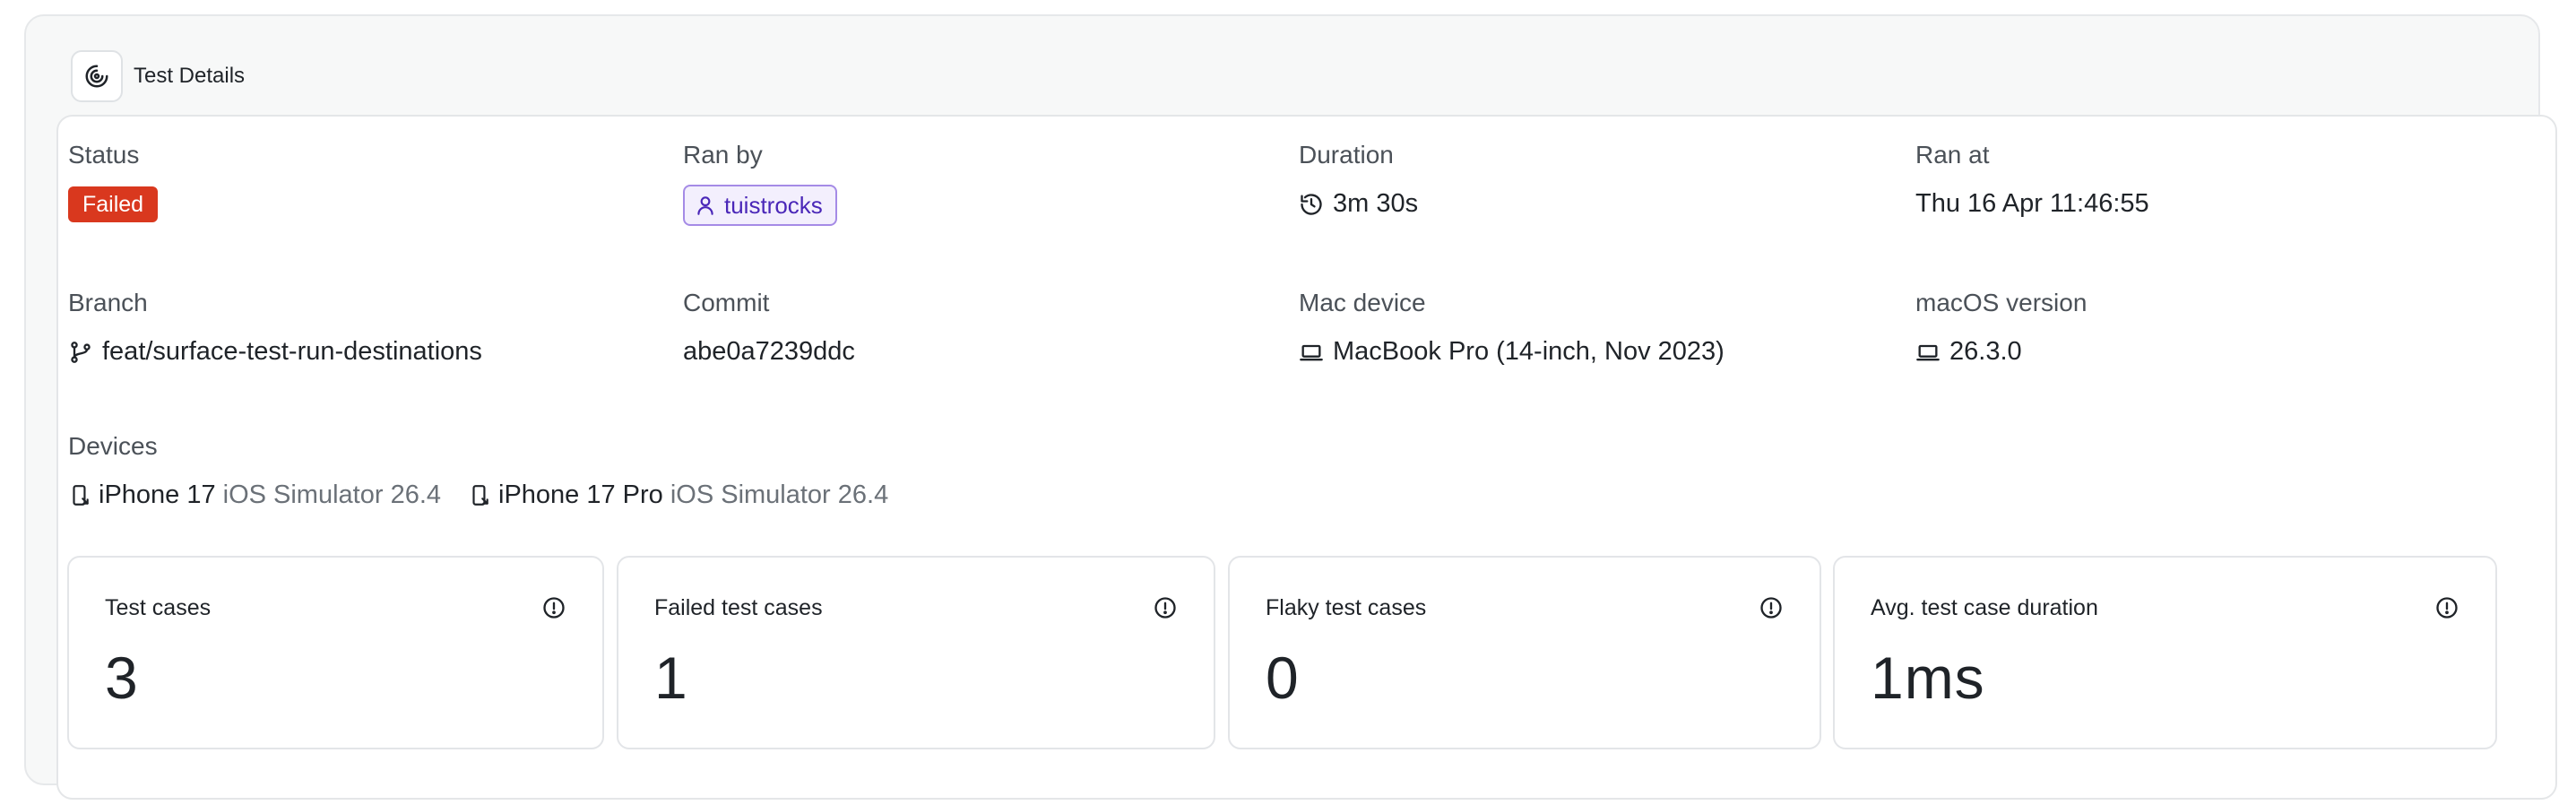 The width and height of the screenshot is (2576, 805). What do you see at coordinates (1952, 155) in the screenshot?
I see `ran-at-label: Ran at` at bounding box center [1952, 155].